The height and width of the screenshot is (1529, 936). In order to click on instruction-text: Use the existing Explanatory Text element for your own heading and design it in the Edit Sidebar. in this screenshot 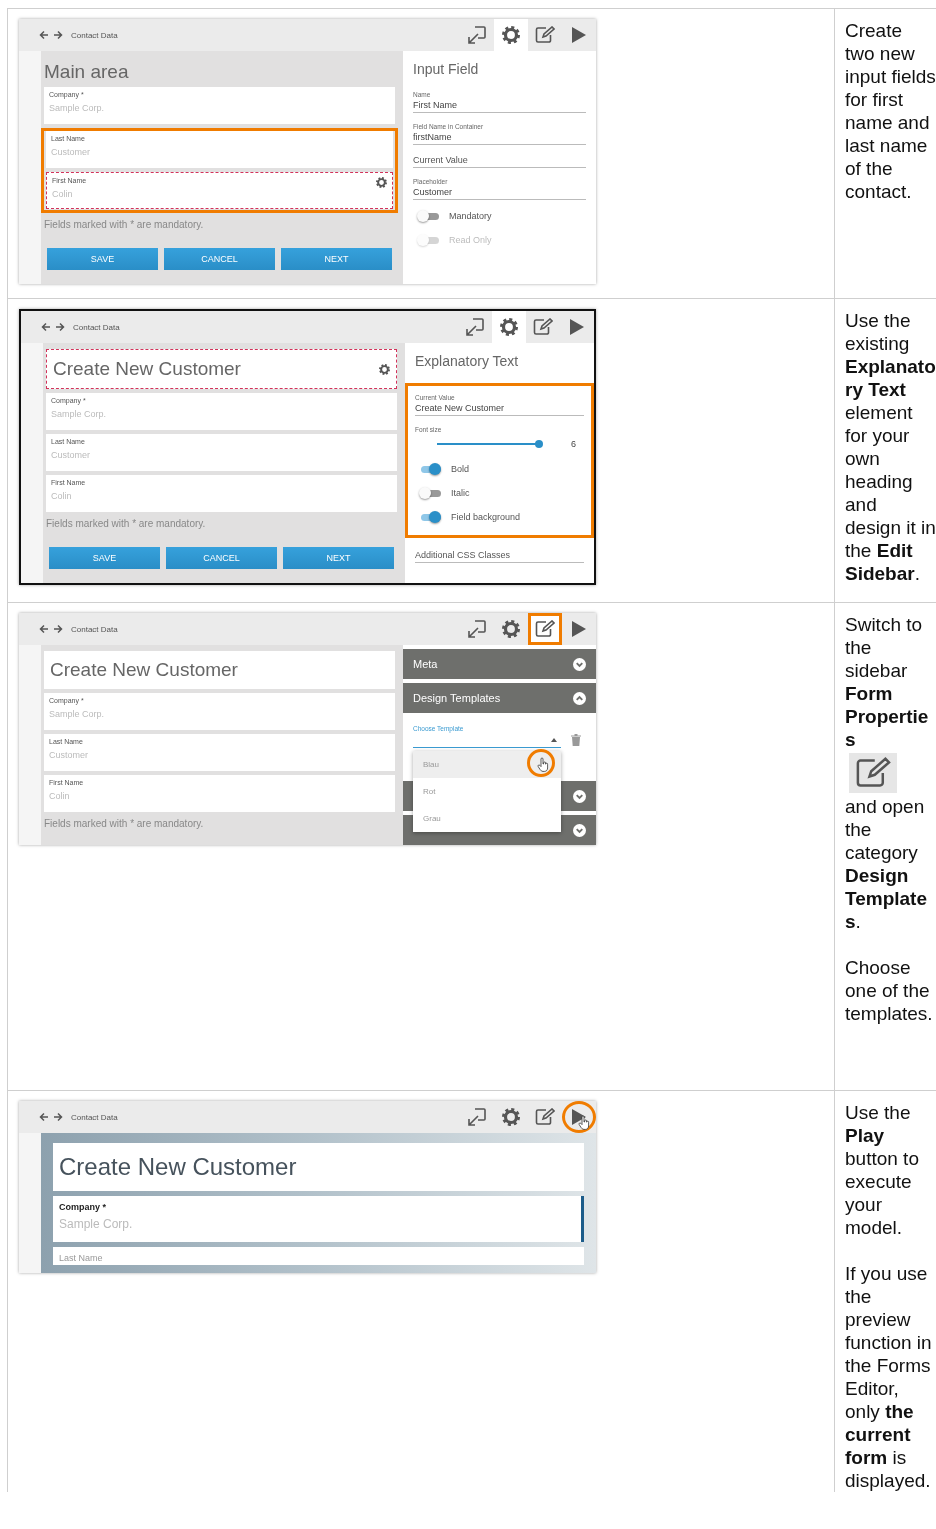, I will do `click(890, 447)`.